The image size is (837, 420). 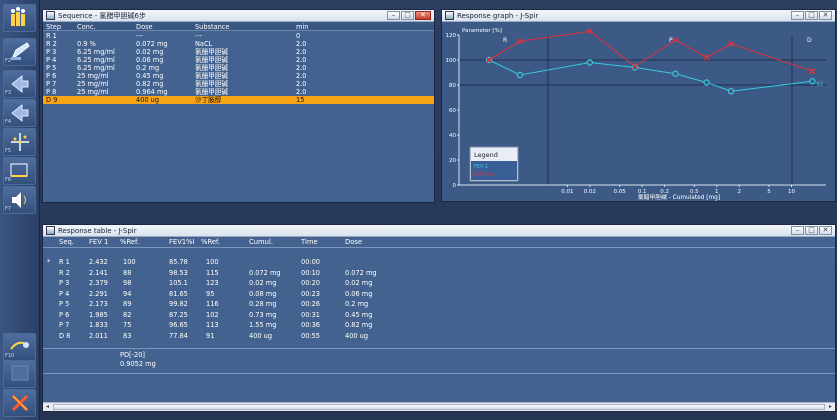 I want to click on response-table-row: P 3 2.379 98 105.1 123 0.02 mg 00:20 0.02 mg, so click(x=439, y=283).